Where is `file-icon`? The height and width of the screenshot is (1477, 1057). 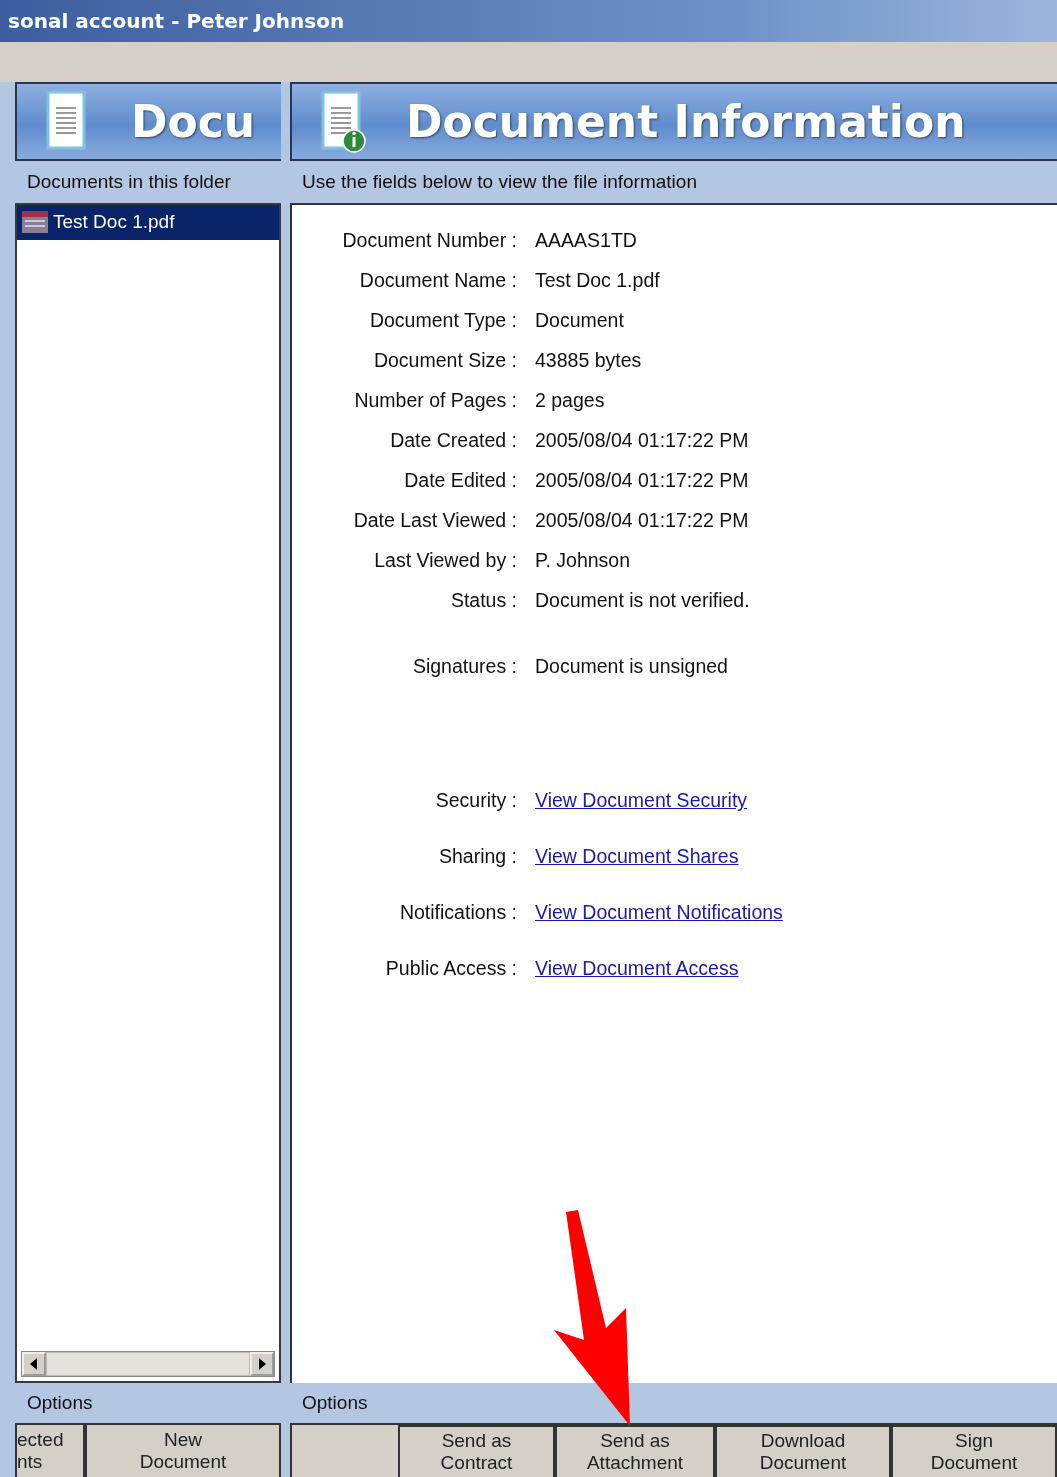 file-icon is located at coordinates (35, 222).